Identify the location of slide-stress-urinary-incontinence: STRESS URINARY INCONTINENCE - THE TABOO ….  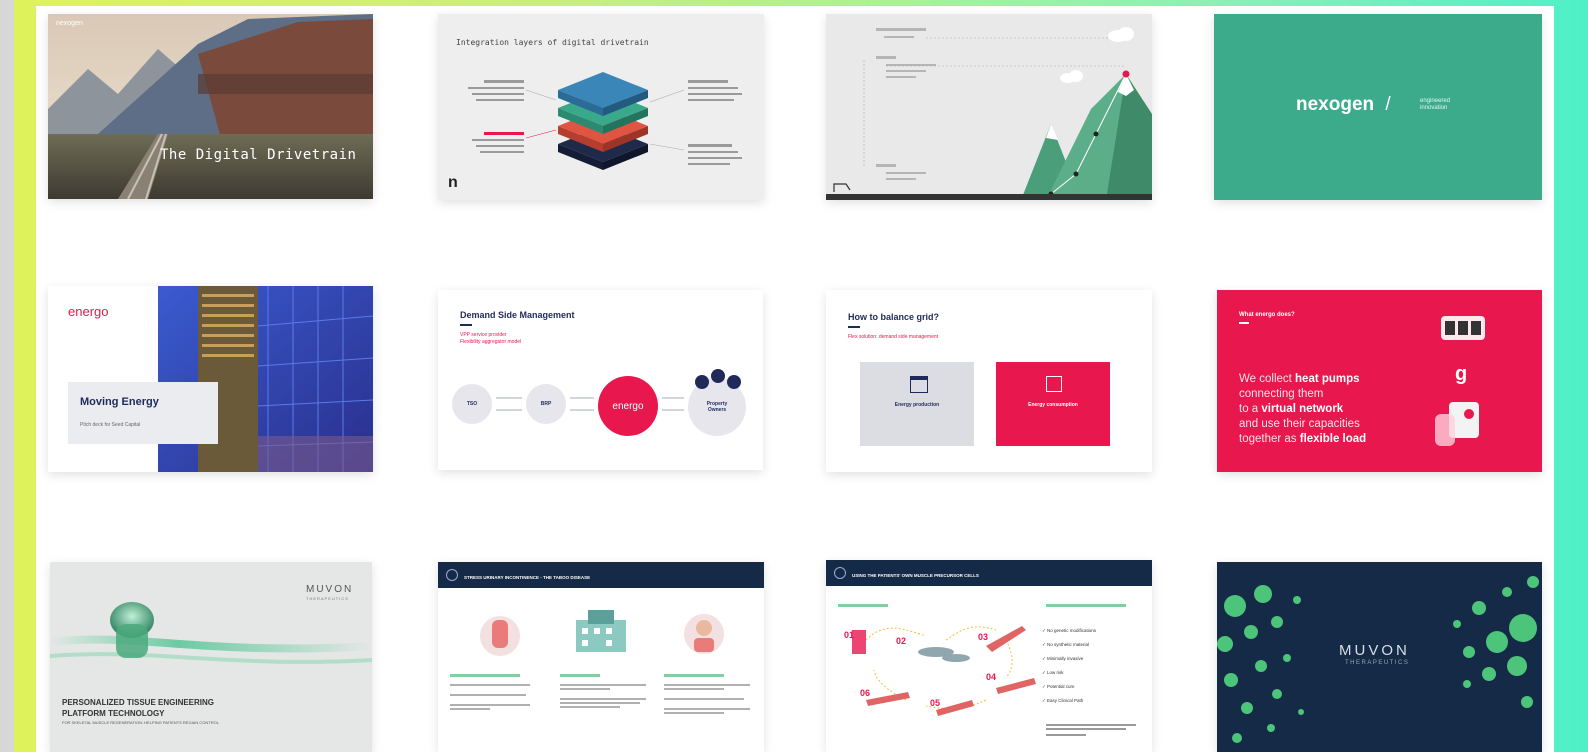
(601, 657).